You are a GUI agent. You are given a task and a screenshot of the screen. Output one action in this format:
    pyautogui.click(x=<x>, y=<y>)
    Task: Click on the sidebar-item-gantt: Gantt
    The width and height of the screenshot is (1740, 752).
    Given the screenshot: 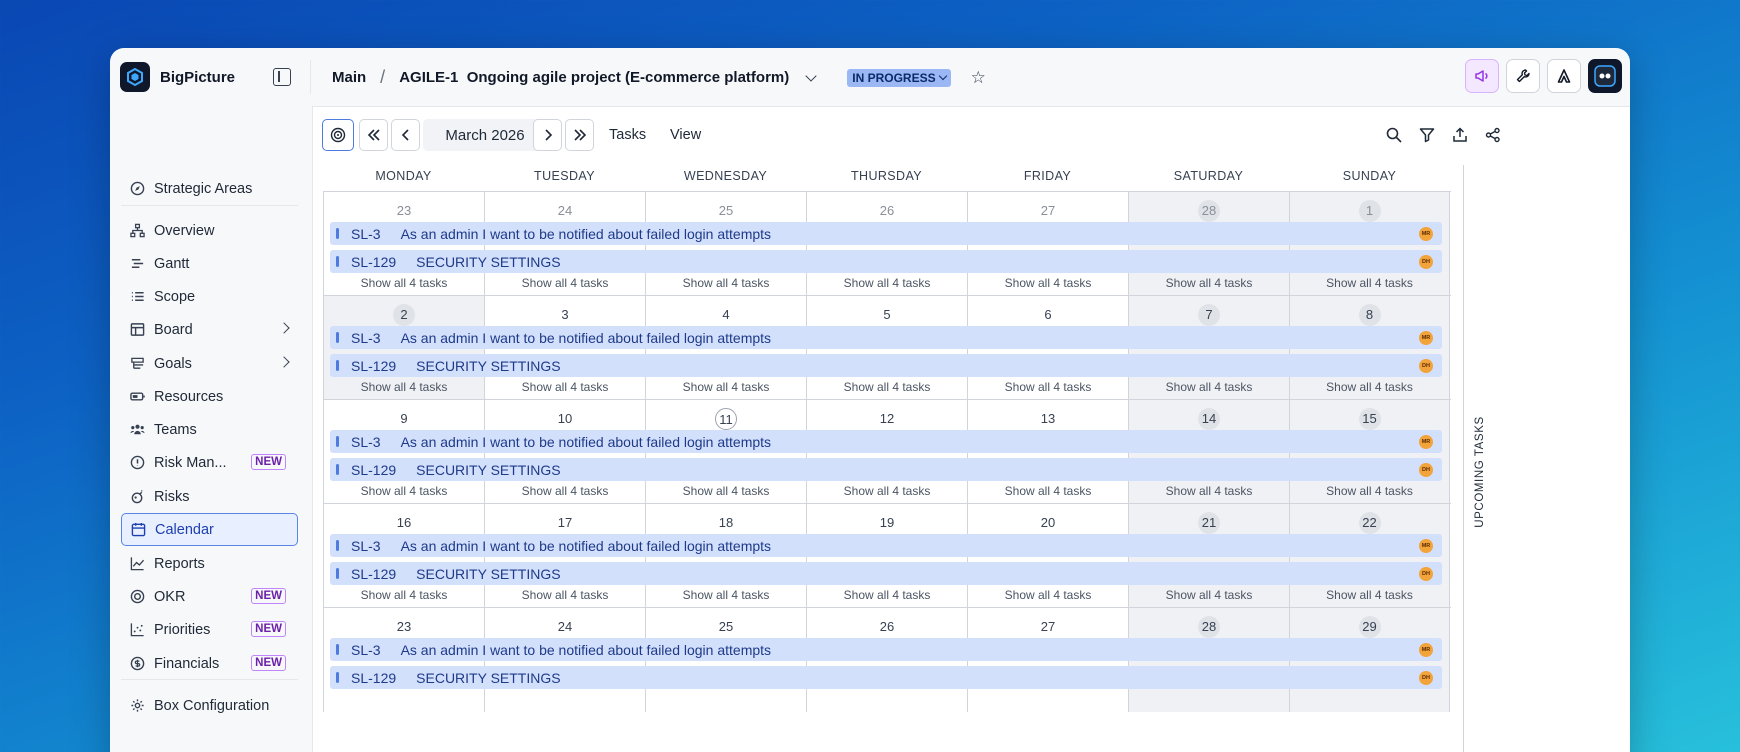 What is the action you would take?
    pyautogui.click(x=209, y=263)
    